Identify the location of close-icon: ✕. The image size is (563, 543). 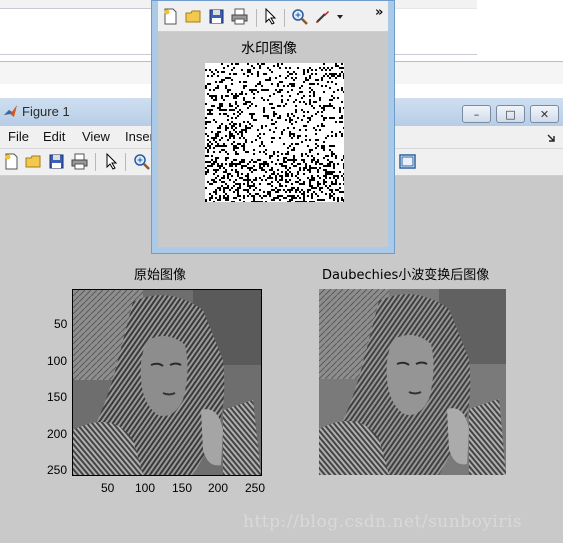
(544, 114).